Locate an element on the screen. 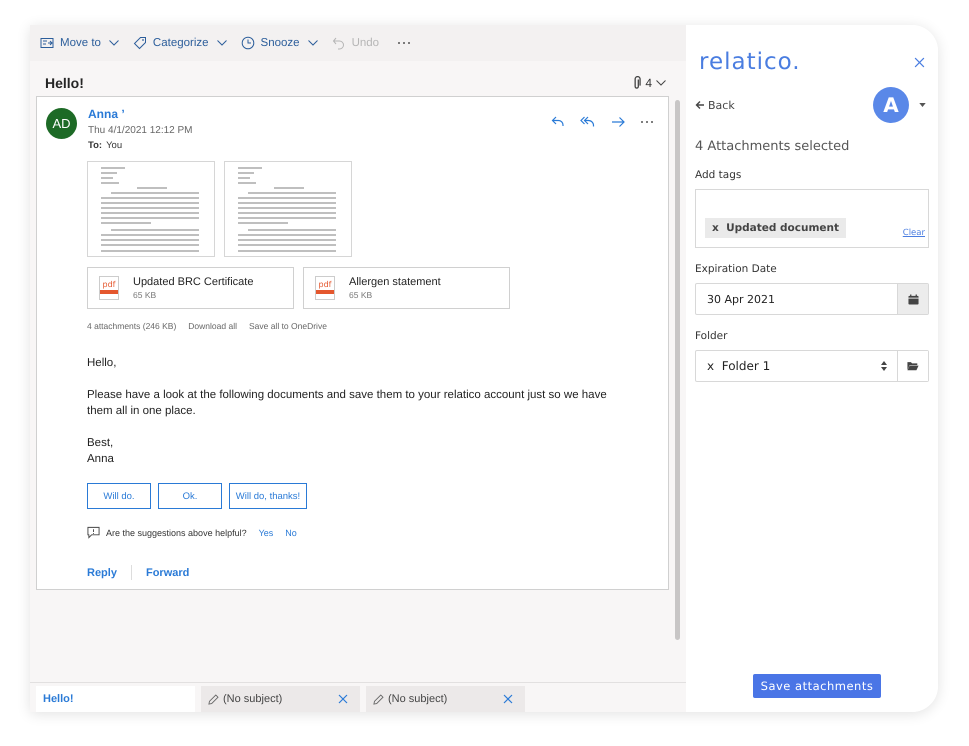  recipient: You is located at coordinates (114, 145).